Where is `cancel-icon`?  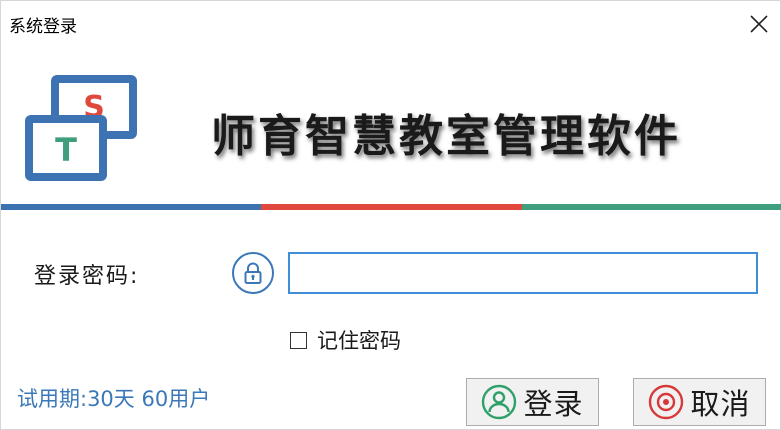 cancel-icon is located at coordinates (666, 402).